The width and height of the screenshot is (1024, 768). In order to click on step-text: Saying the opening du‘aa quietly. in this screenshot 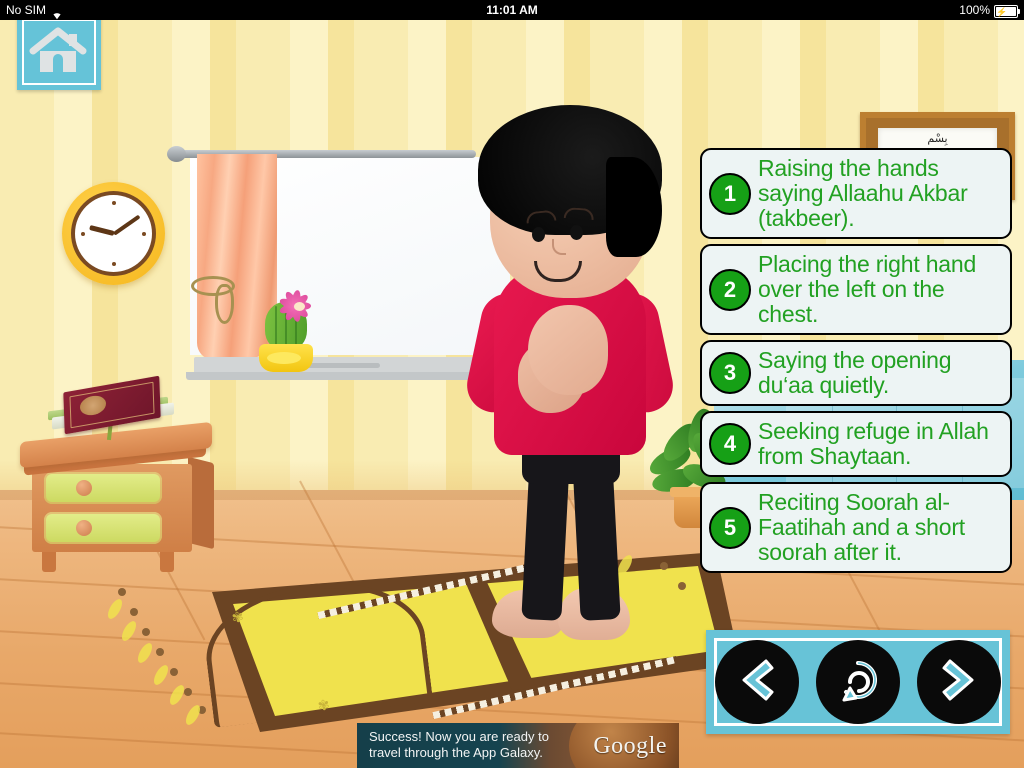, I will do `click(855, 372)`.